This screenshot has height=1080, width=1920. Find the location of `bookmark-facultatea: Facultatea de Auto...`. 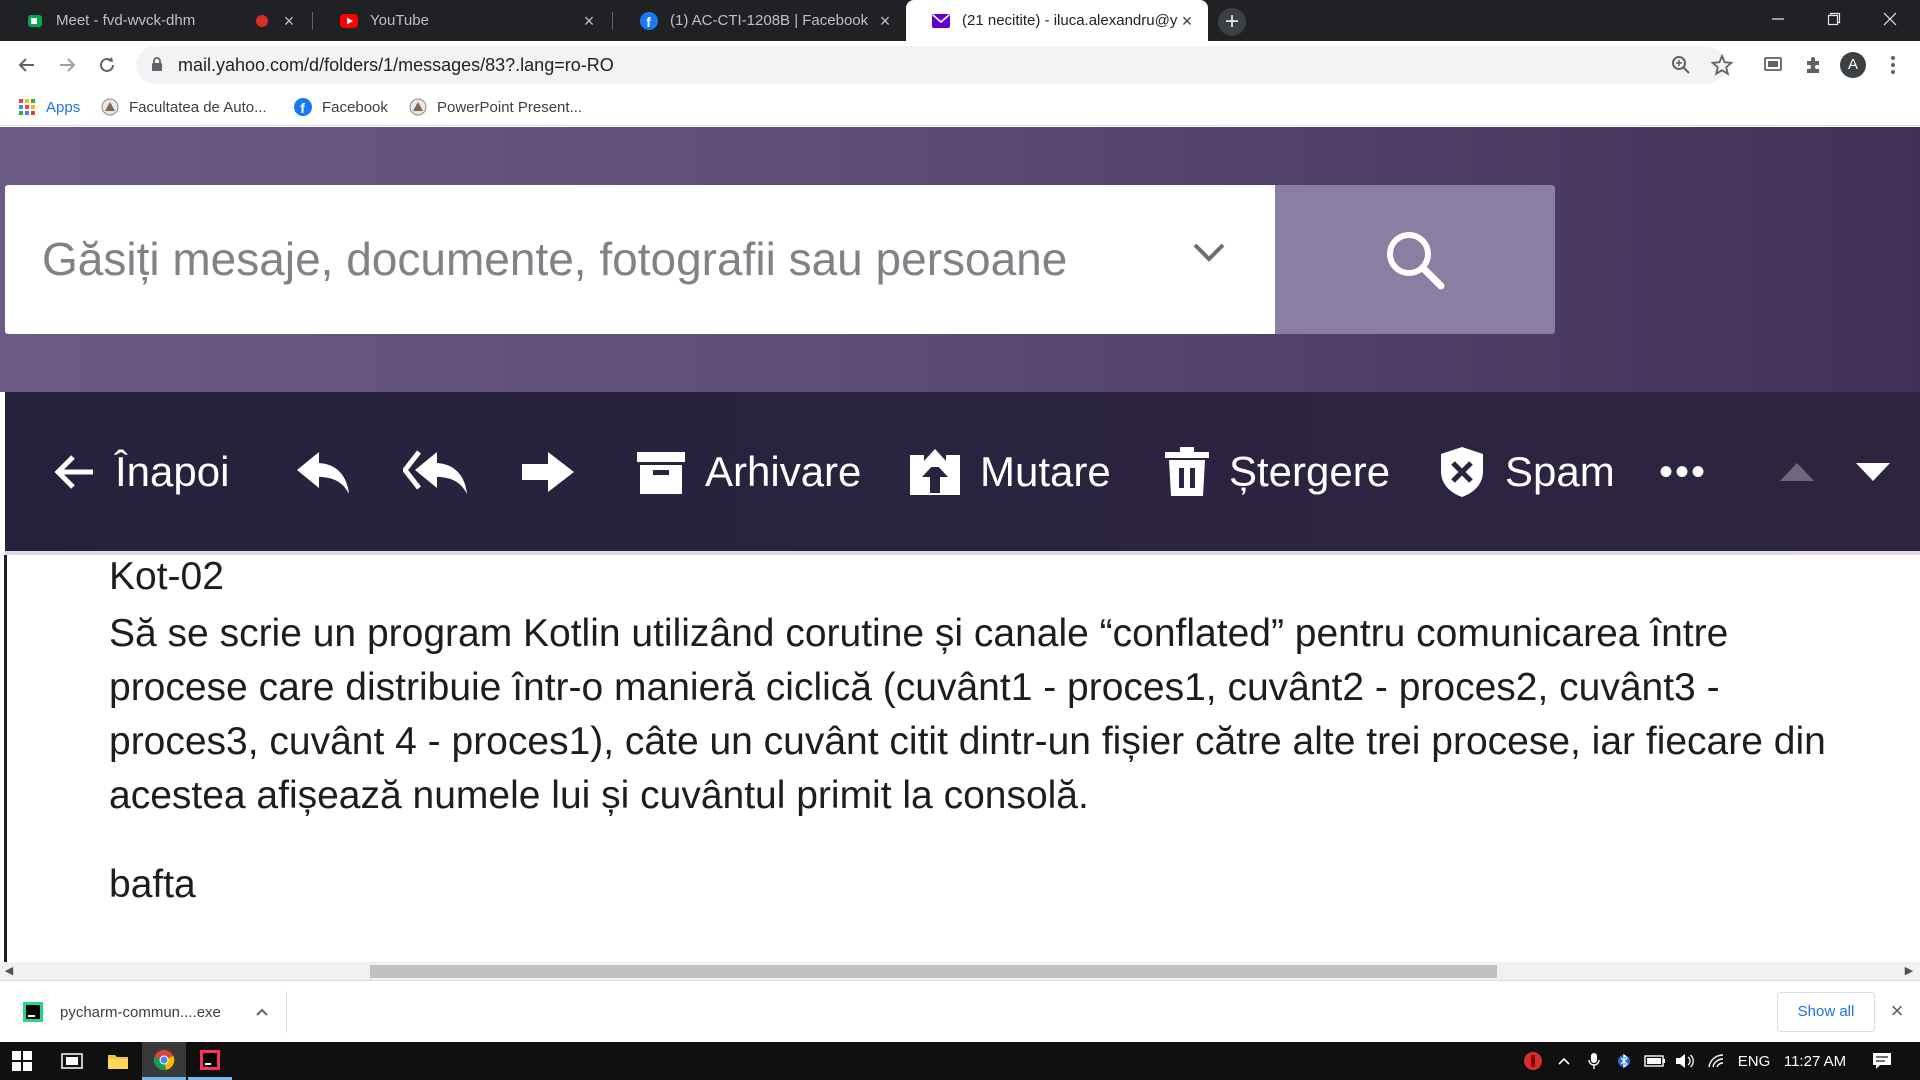

bookmark-facultatea: Facultatea de Auto... is located at coordinates (184, 107).